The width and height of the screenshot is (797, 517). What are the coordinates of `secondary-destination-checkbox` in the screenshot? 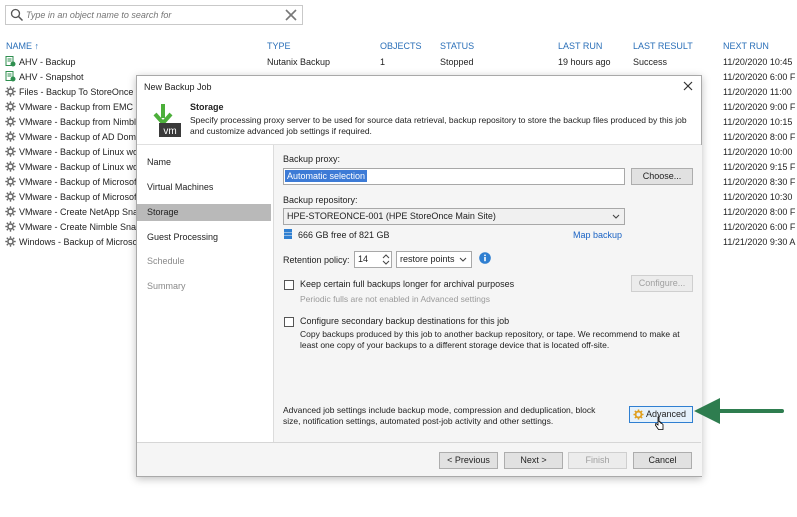 It's located at (289, 322).